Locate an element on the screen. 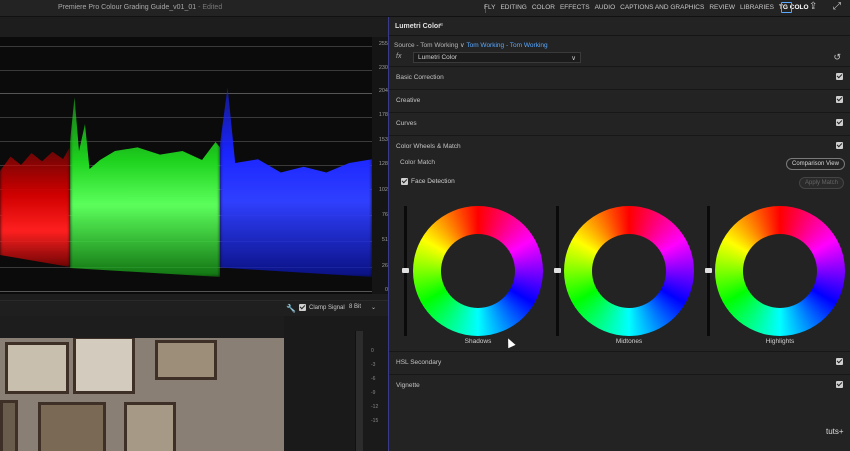 This screenshot has height=451, width=850. apply-match-button: Apply Match is located at coordinates (822, 183).